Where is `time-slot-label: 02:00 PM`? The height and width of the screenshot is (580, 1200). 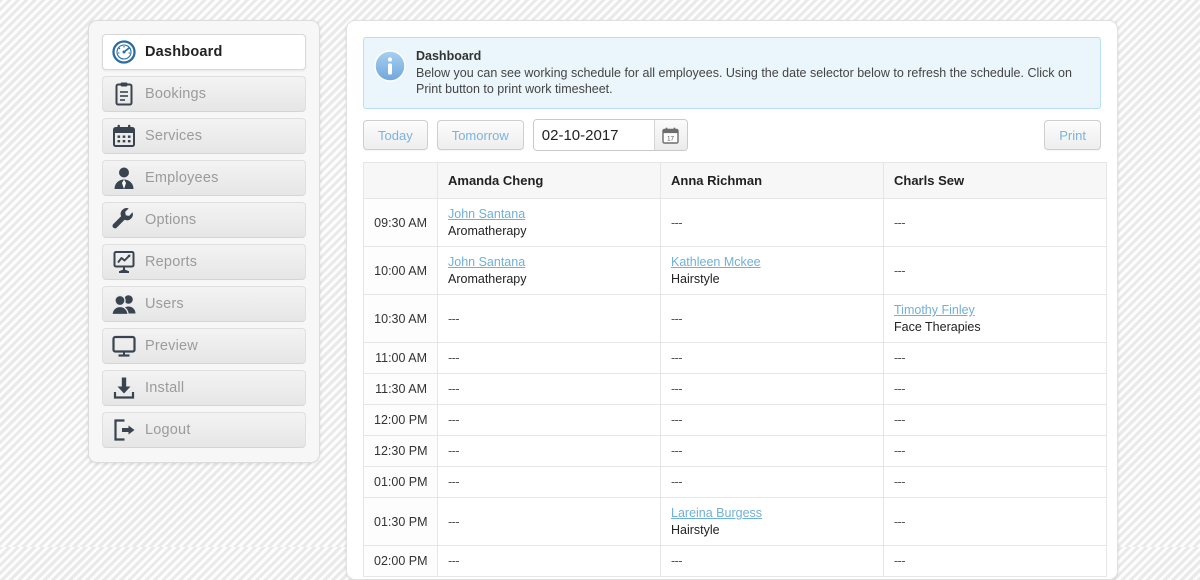
time-slot-label: 02:00 PM is located at coordinates (400, 561).